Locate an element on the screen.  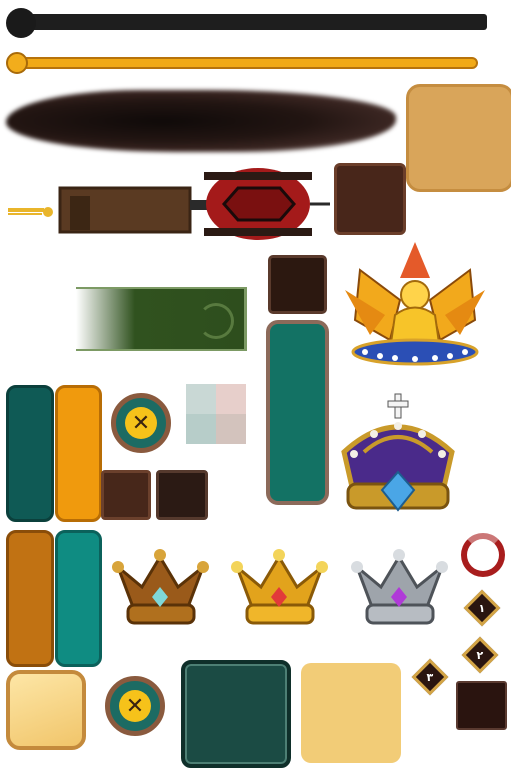
rank-badge-2: ٢ is located at coordinates (480, 655).